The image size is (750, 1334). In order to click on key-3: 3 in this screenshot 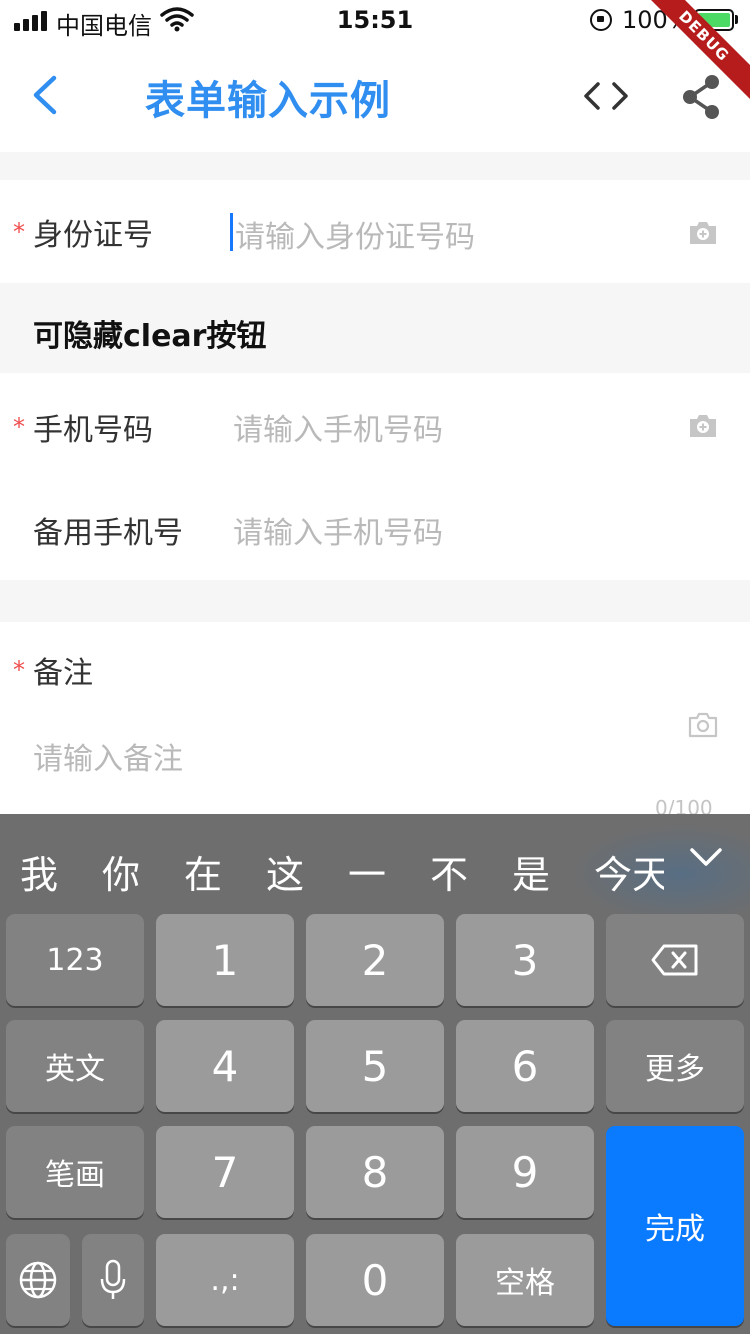, I will do `click(525, 960)`.